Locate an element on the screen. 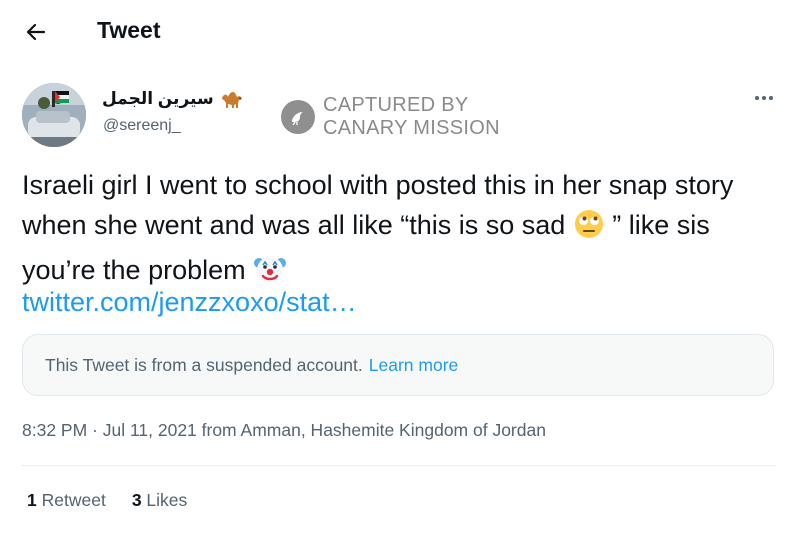 Image resolution: width=800 pixels, height=535 pixels. author-handle: @sereenj_ is located at coordinates (142, 126).